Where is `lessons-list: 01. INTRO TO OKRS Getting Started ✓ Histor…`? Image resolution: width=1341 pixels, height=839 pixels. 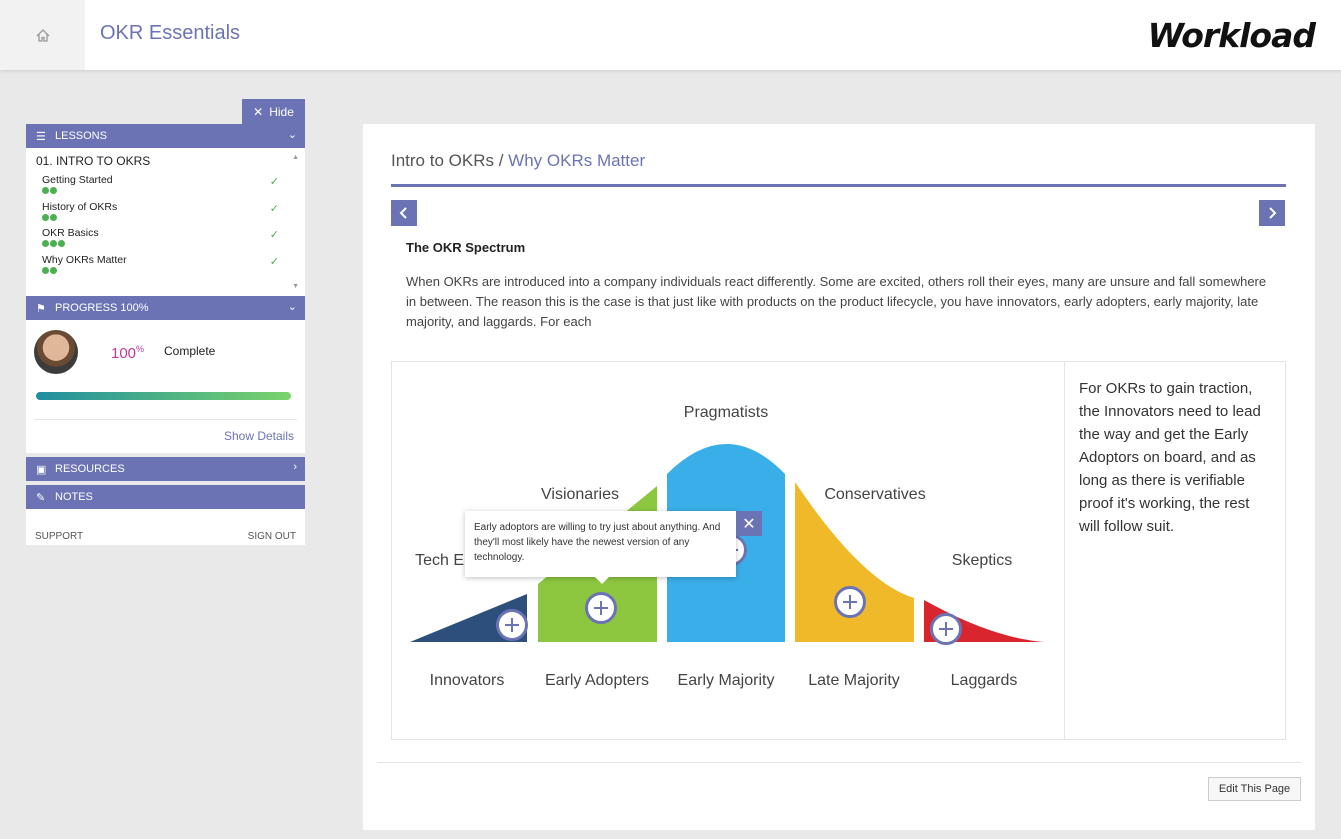 lessons-list: 01. INTRO TO OKRS Getting Started ✓ Histor… is located at coordinates (165, 222).